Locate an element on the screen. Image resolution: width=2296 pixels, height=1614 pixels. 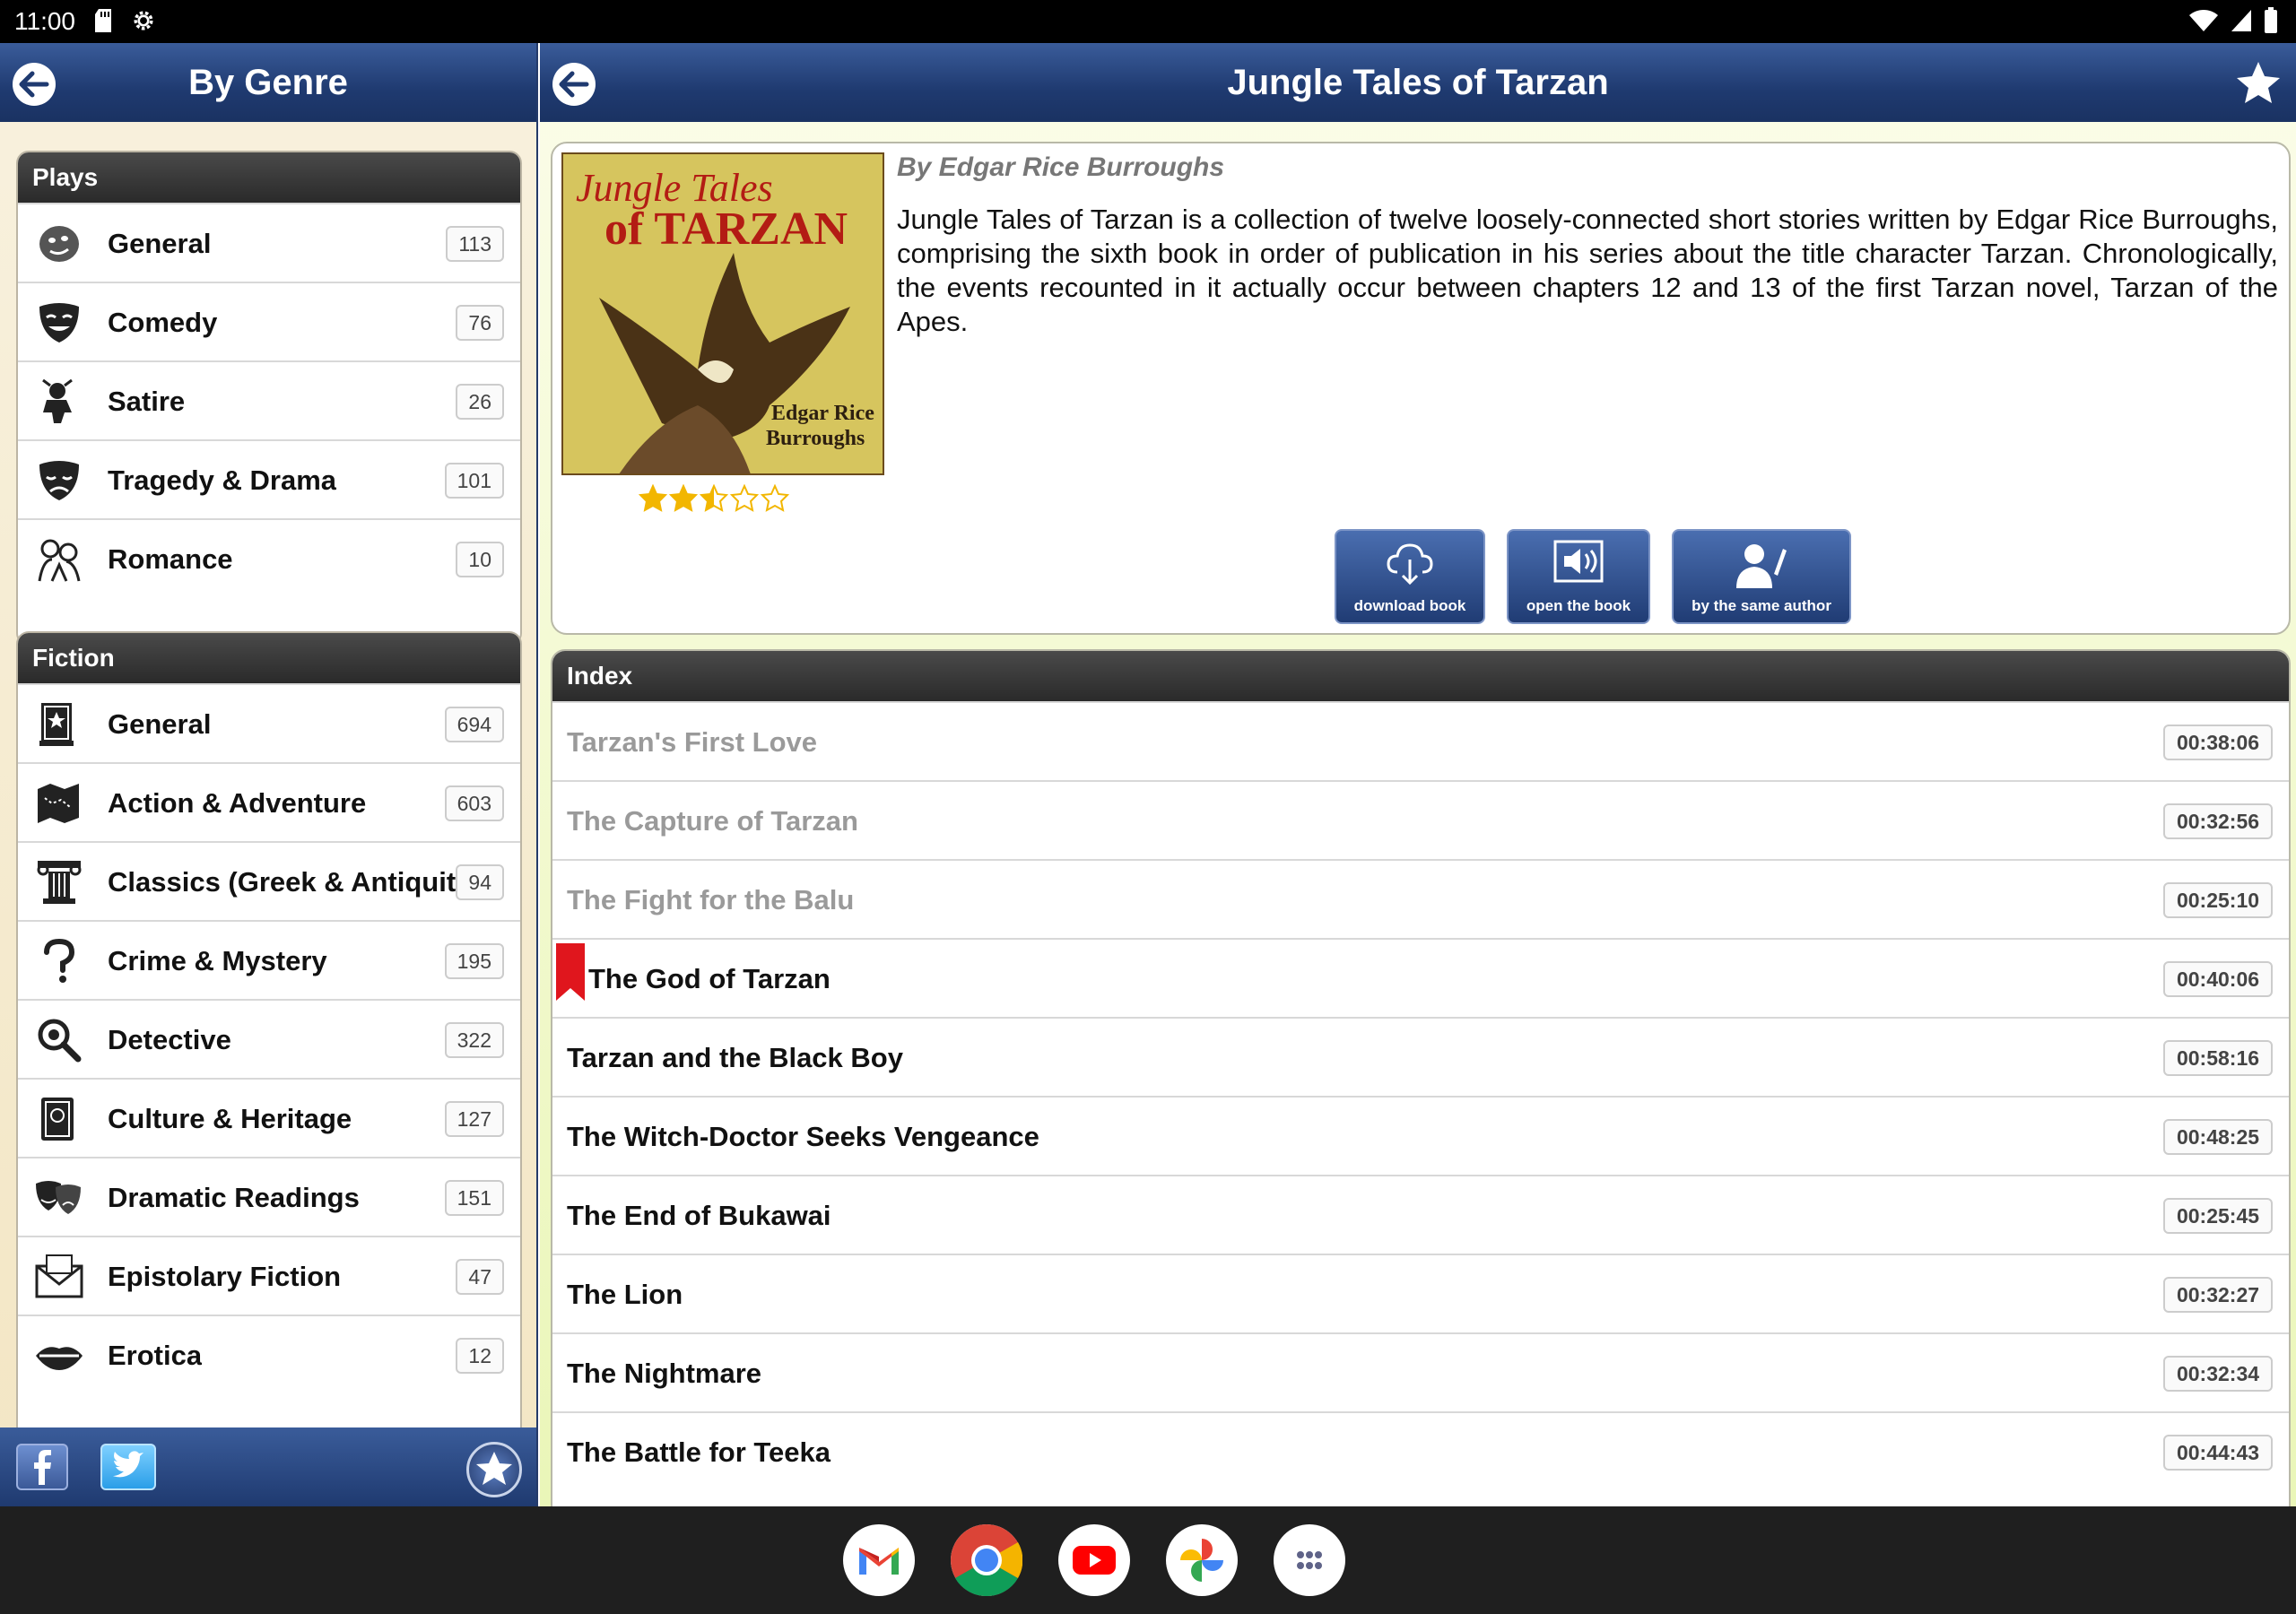
genre-count-badge: 26 is located at coordinates (480, 402).